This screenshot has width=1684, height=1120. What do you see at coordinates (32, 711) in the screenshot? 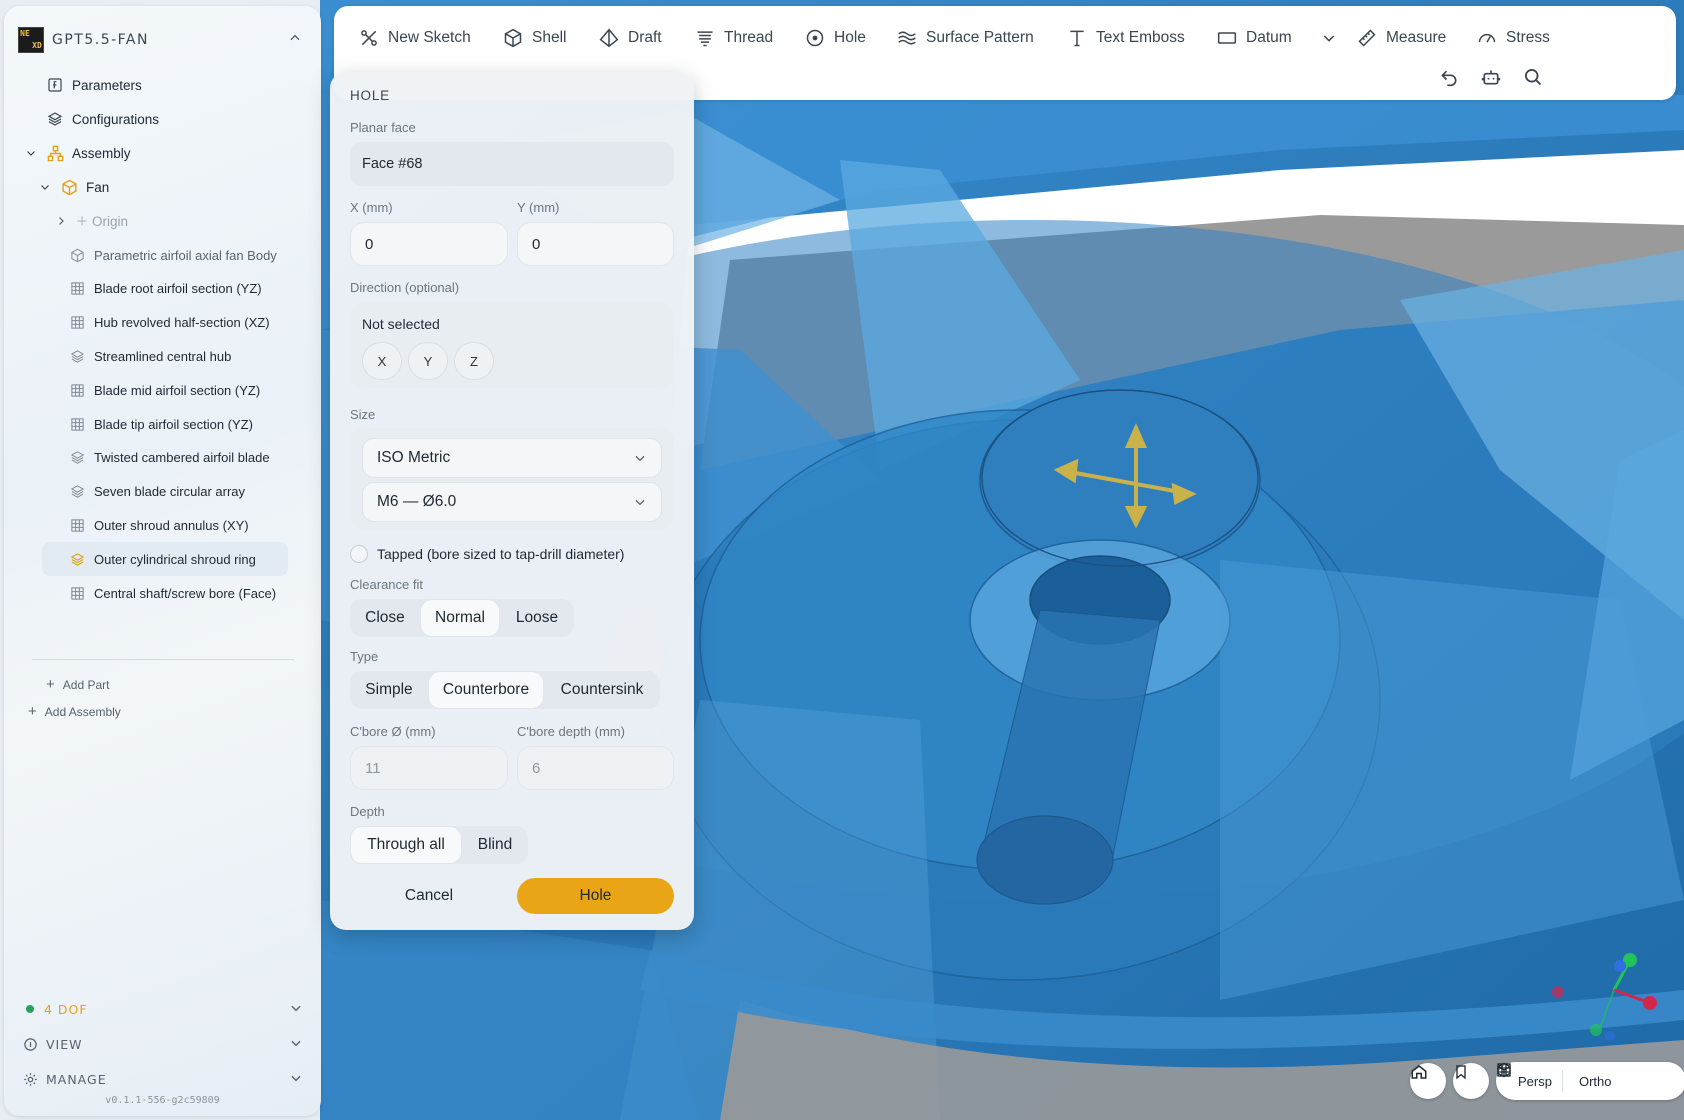
I see `plus-icon: +` at bounding box center [32, 711].